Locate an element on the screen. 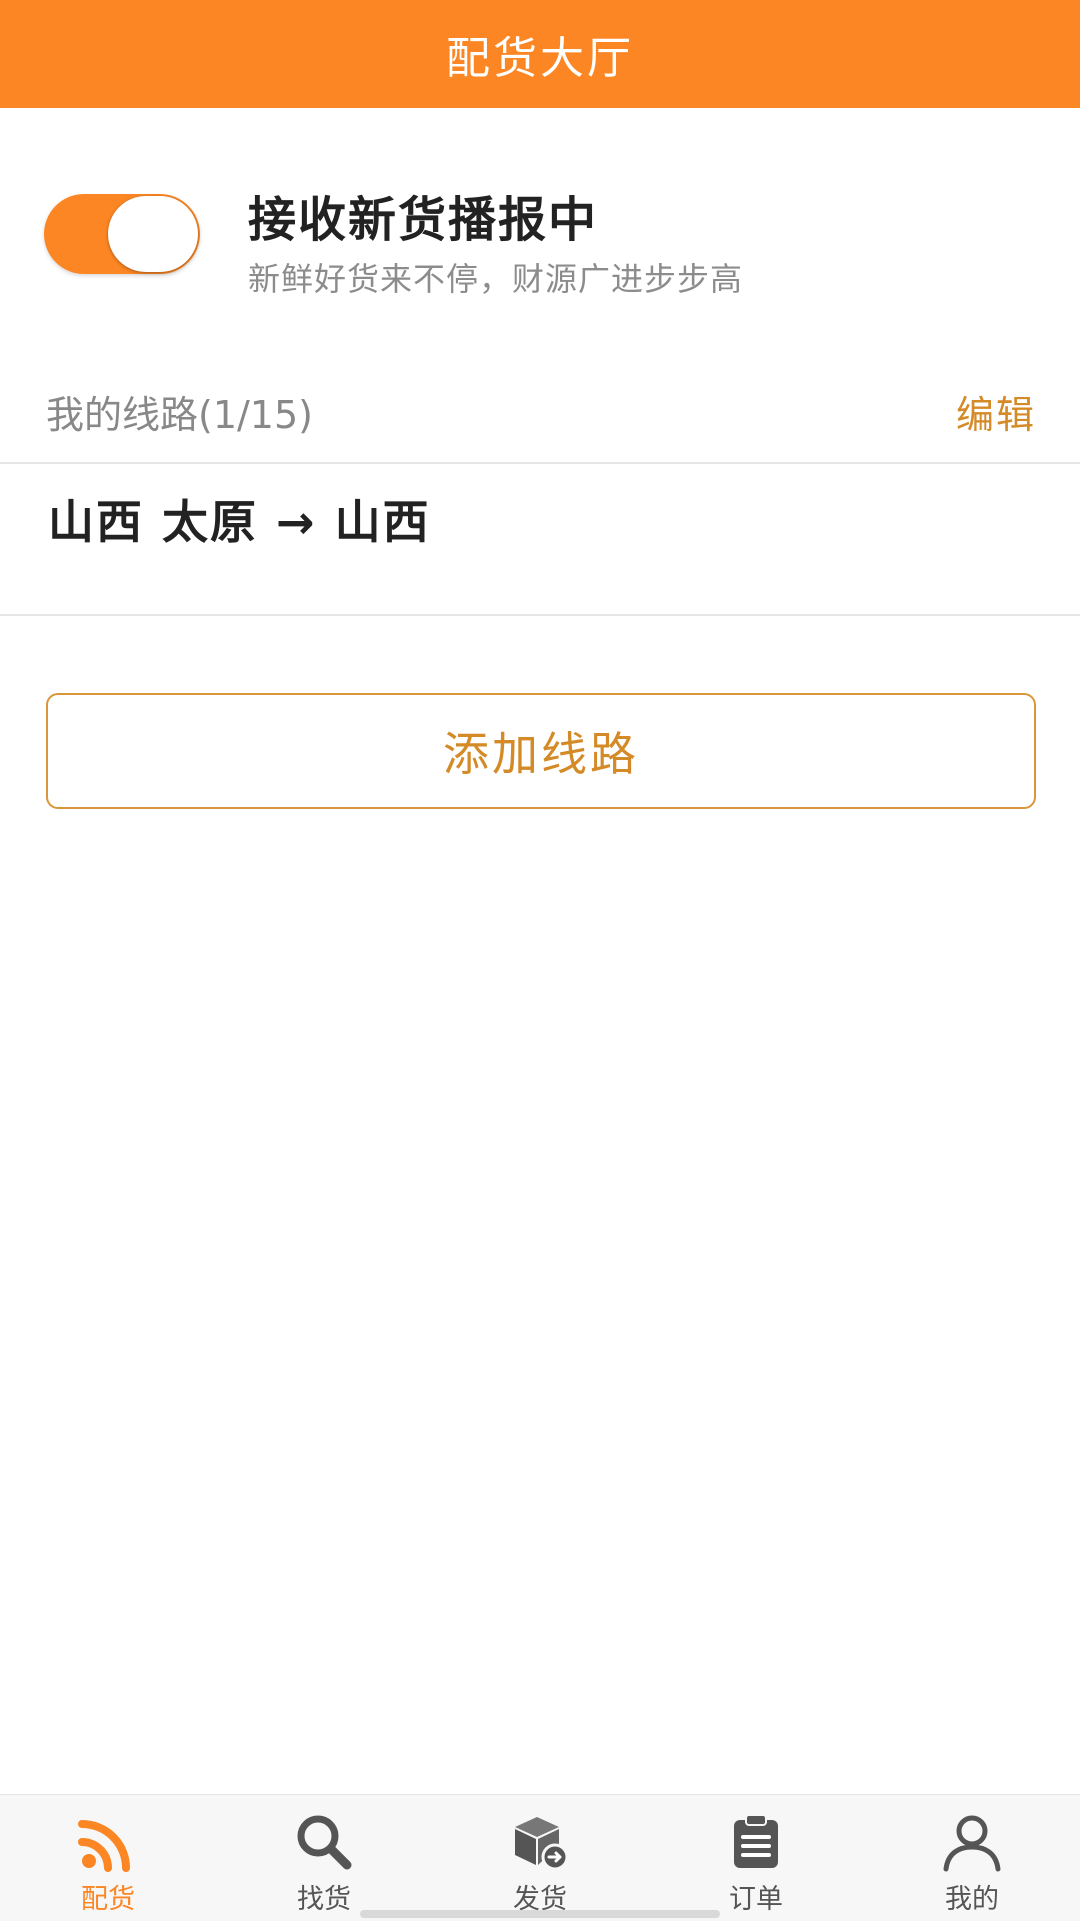 The height and width of the screenshot is (1921, 1080). app-header: 配货大厅 is located at coordinates (540, 54).